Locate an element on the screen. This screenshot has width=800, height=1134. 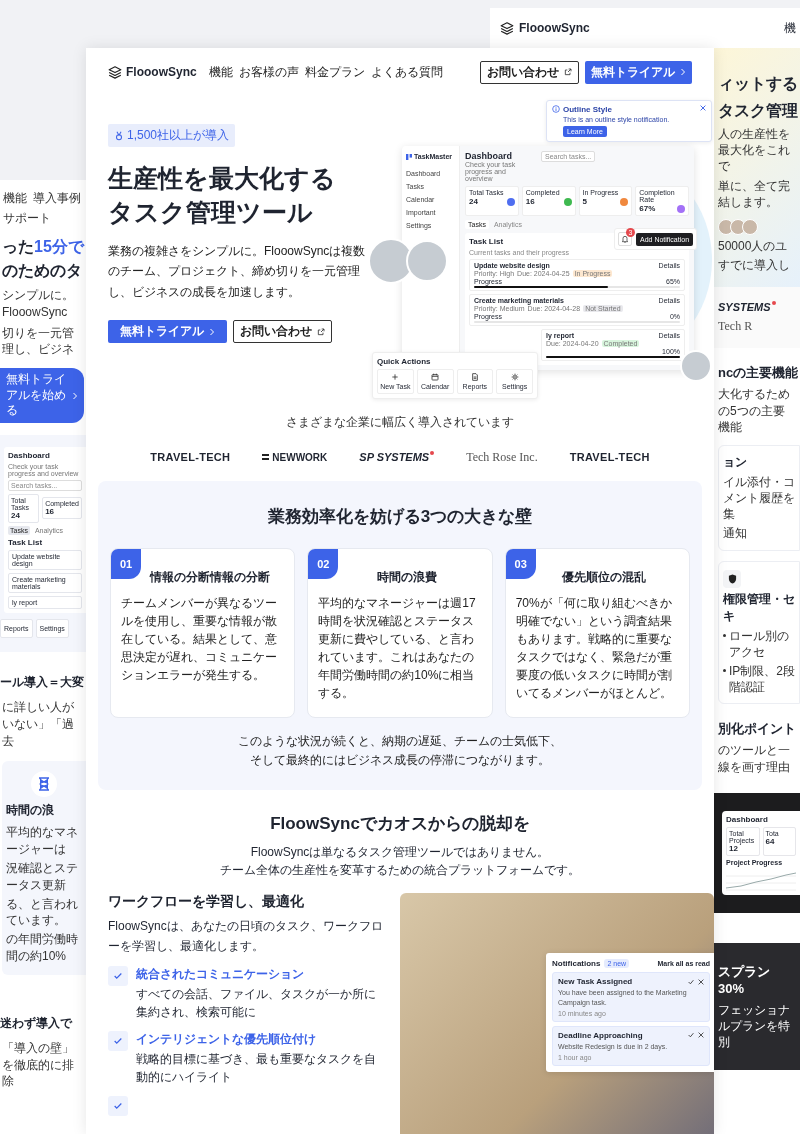
section-subtitle: のツールと一線を画す理由 is located at coordinates (754, 758).